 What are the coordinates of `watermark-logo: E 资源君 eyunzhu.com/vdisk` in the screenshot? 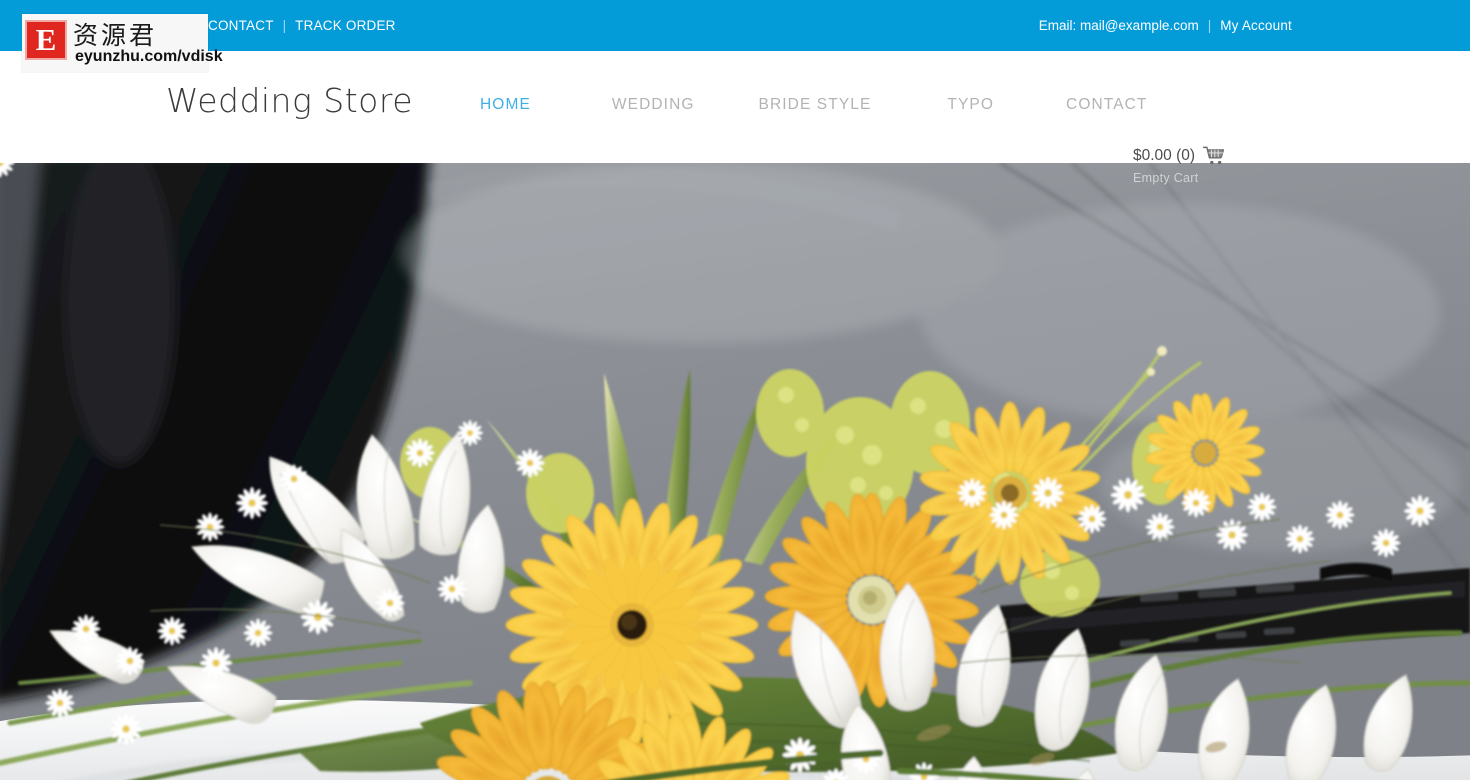 It's located at (122, 43).